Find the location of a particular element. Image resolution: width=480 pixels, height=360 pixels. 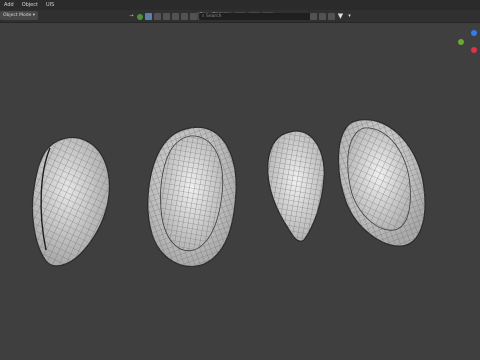

viewport-shading-render-icon is located at coordinates (175, 16).